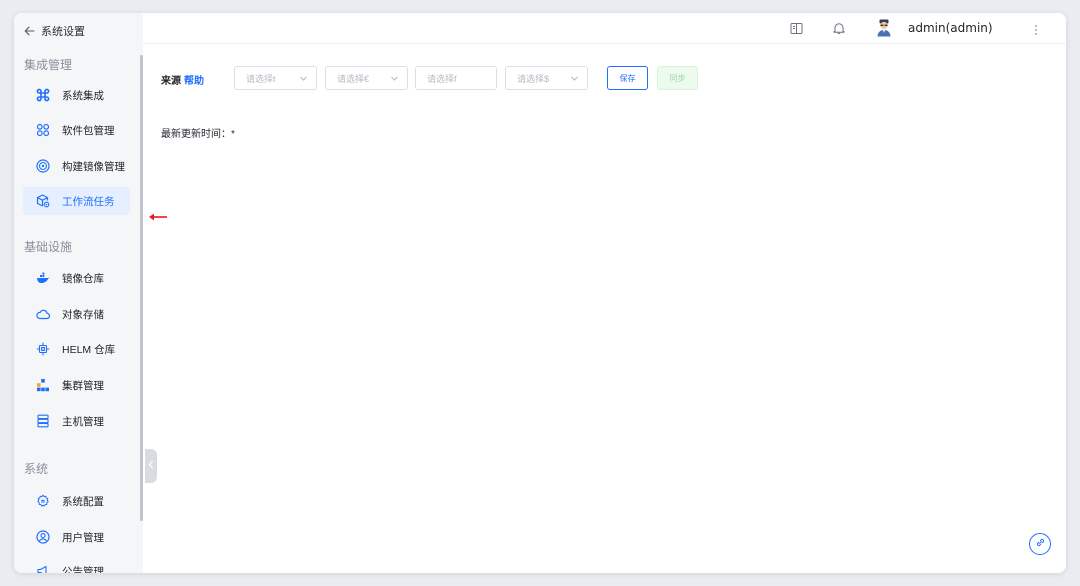  Describe the element at coordinates (29, 31) in the screenshot. I see `arrow-left-icon` at that location.